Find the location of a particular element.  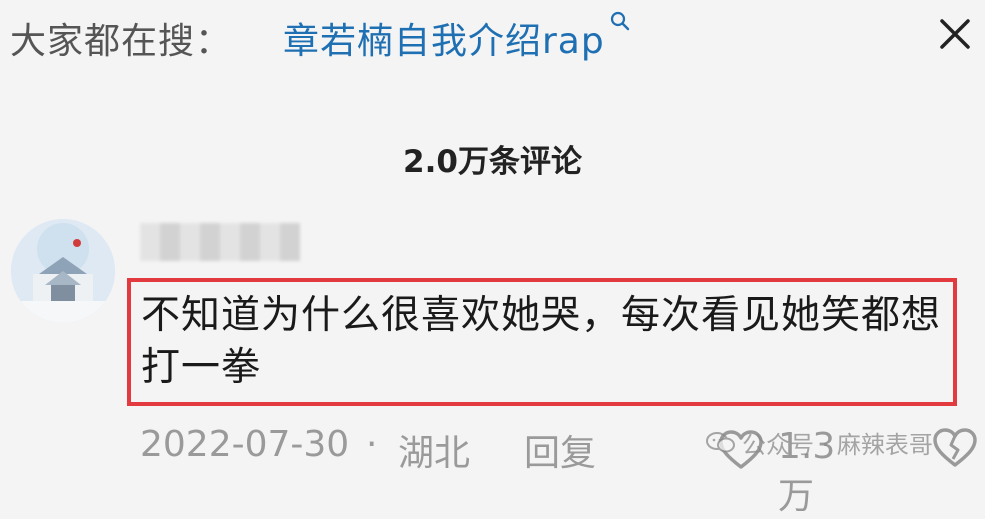

watermark-text: 公众号 · 麻辣表哥 is located at coordinates (837, 445).